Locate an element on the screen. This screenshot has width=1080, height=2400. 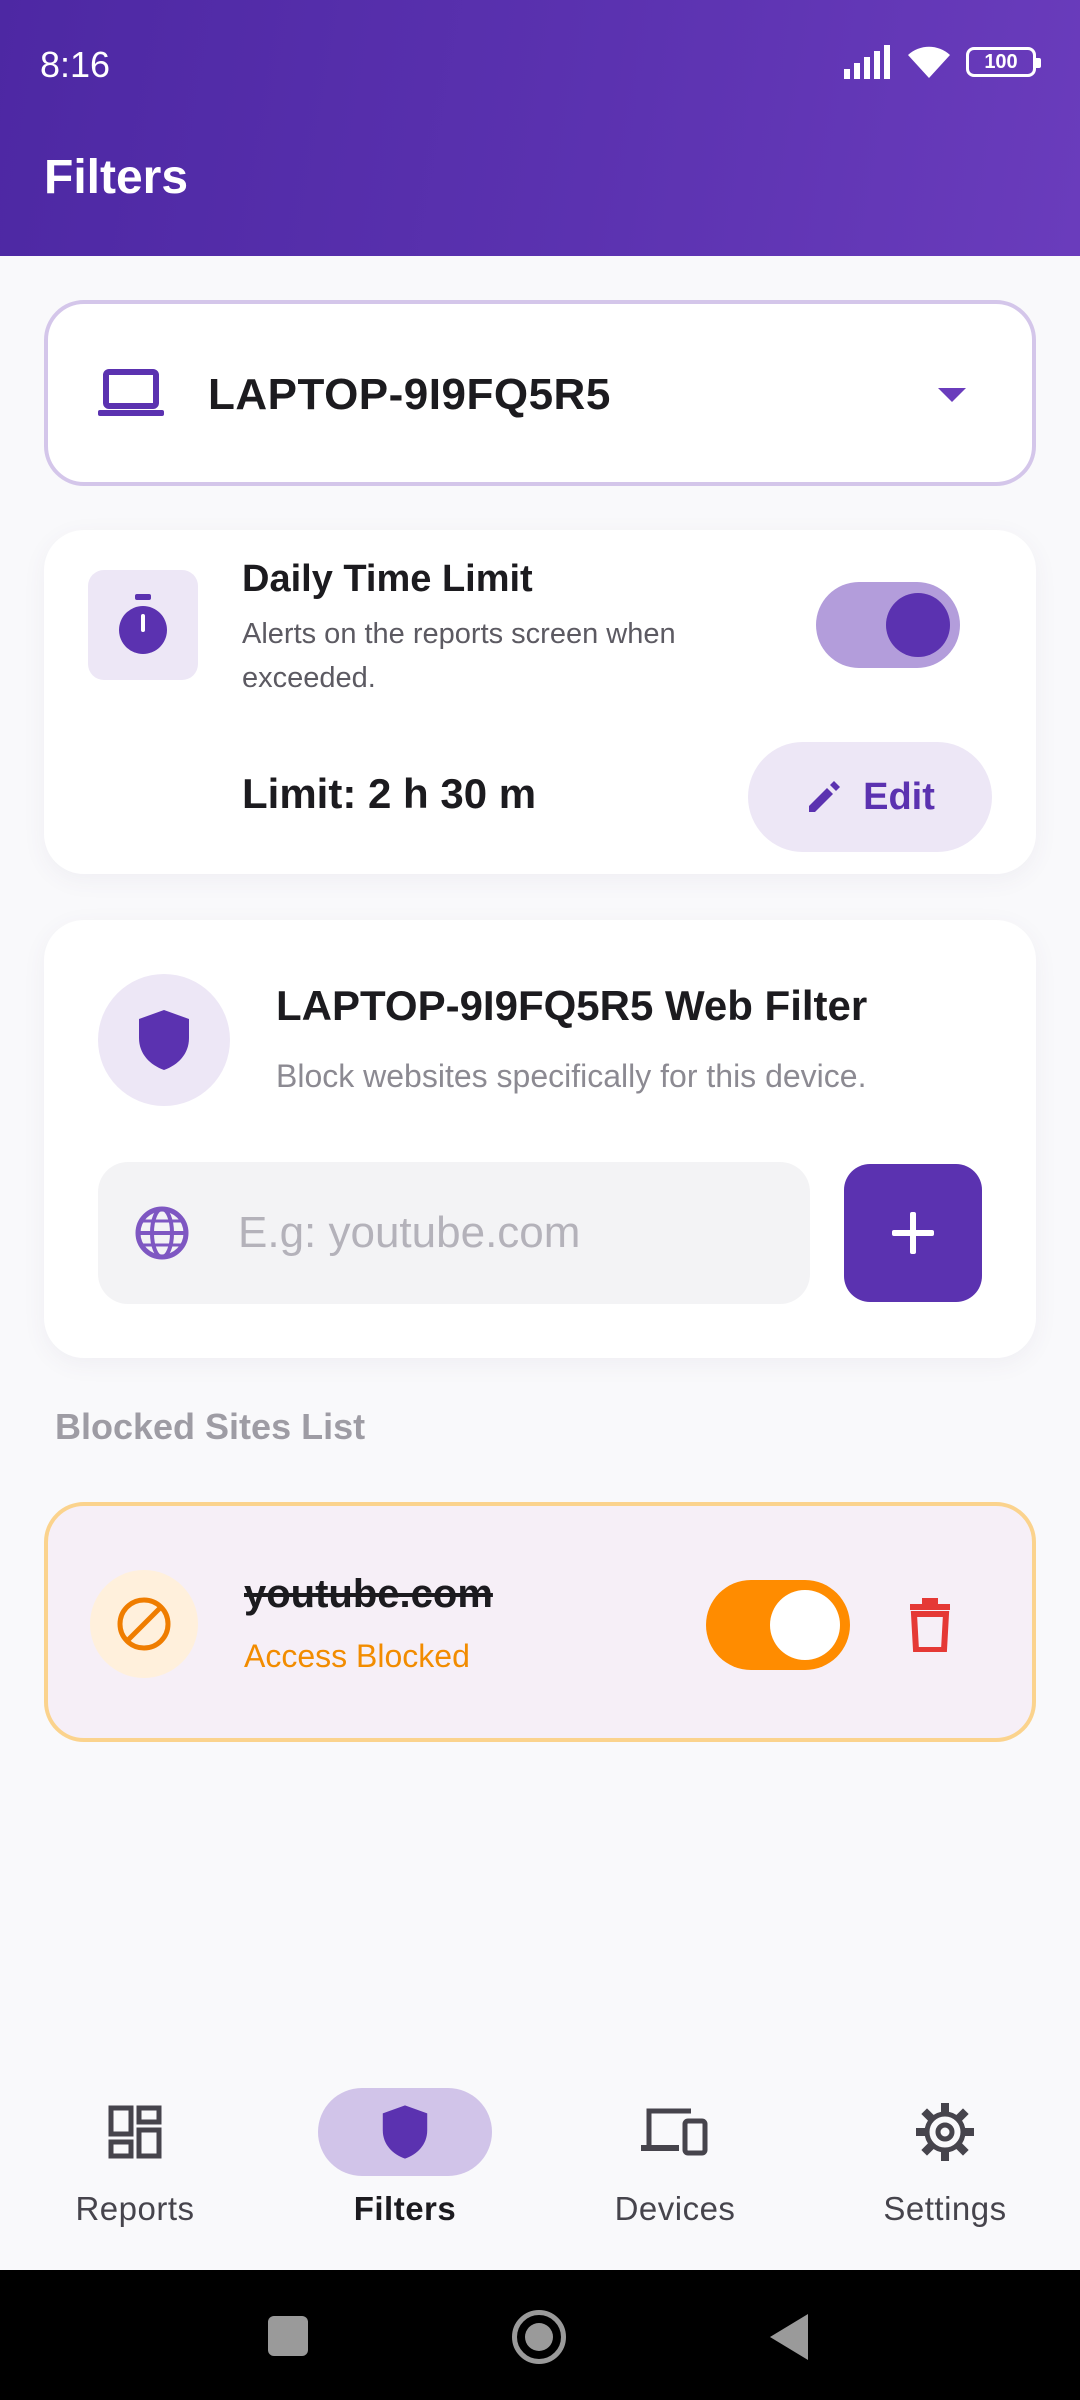
devices-icon is located at coordinates (674, 2132).